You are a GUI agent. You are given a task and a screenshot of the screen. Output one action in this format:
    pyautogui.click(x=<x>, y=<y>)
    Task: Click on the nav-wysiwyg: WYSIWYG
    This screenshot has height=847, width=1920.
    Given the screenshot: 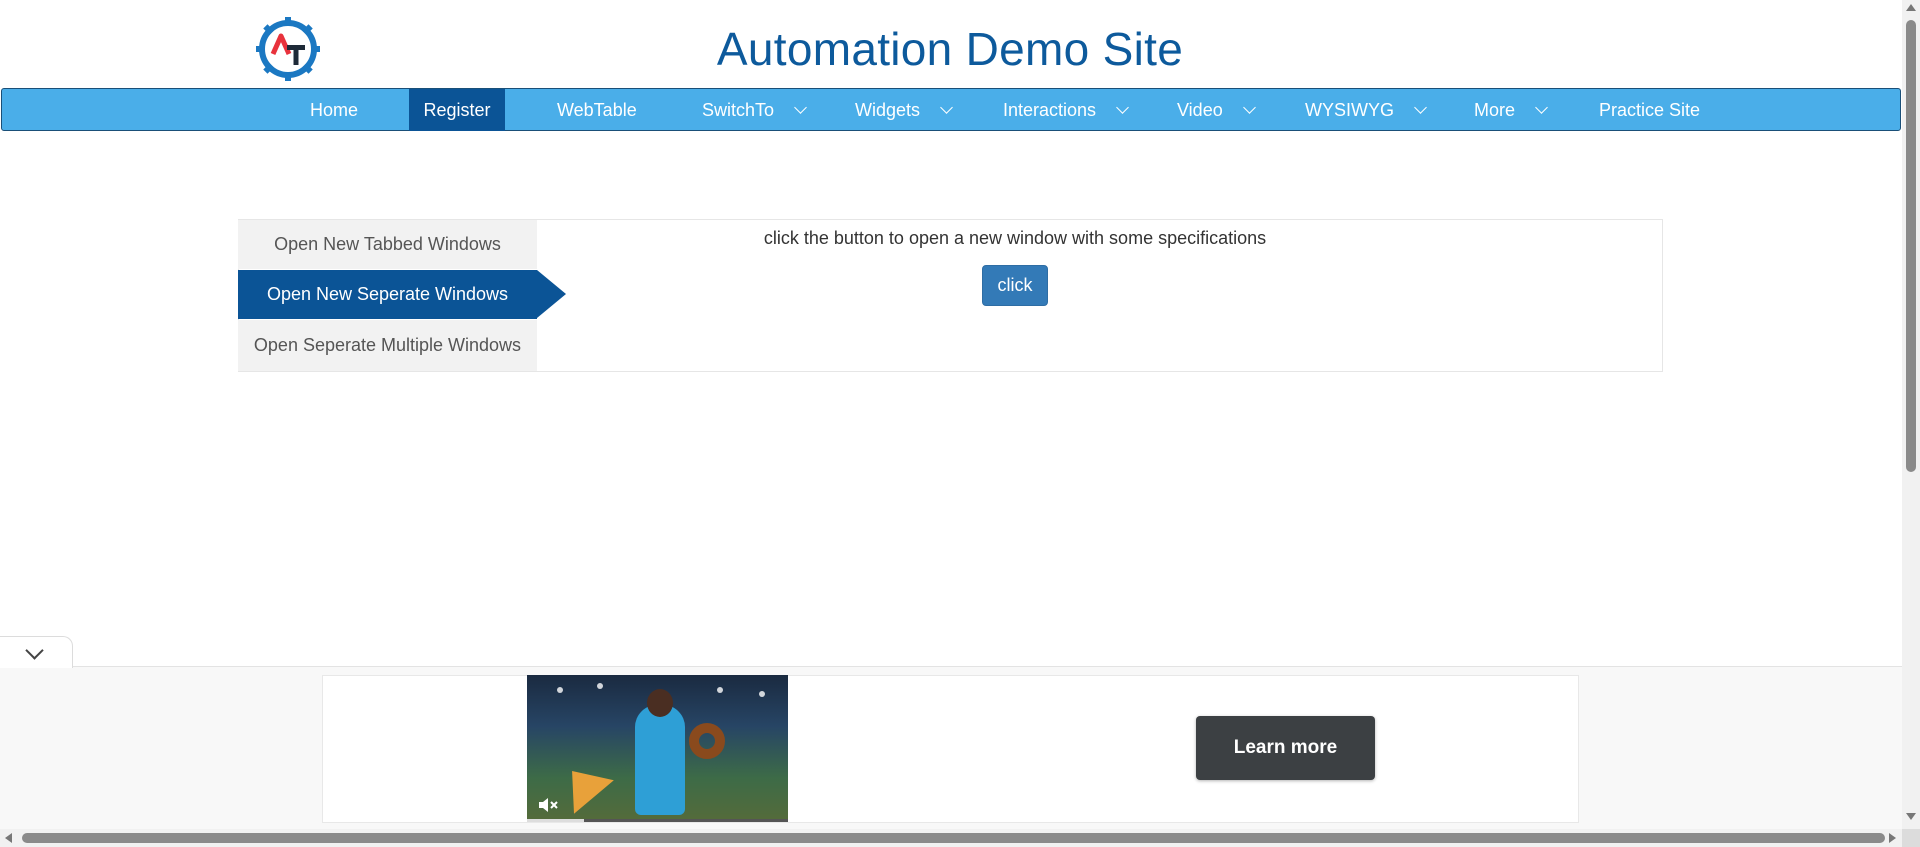 What is the action you would take?
    pyautogui.click(x=1366, y=110)
    